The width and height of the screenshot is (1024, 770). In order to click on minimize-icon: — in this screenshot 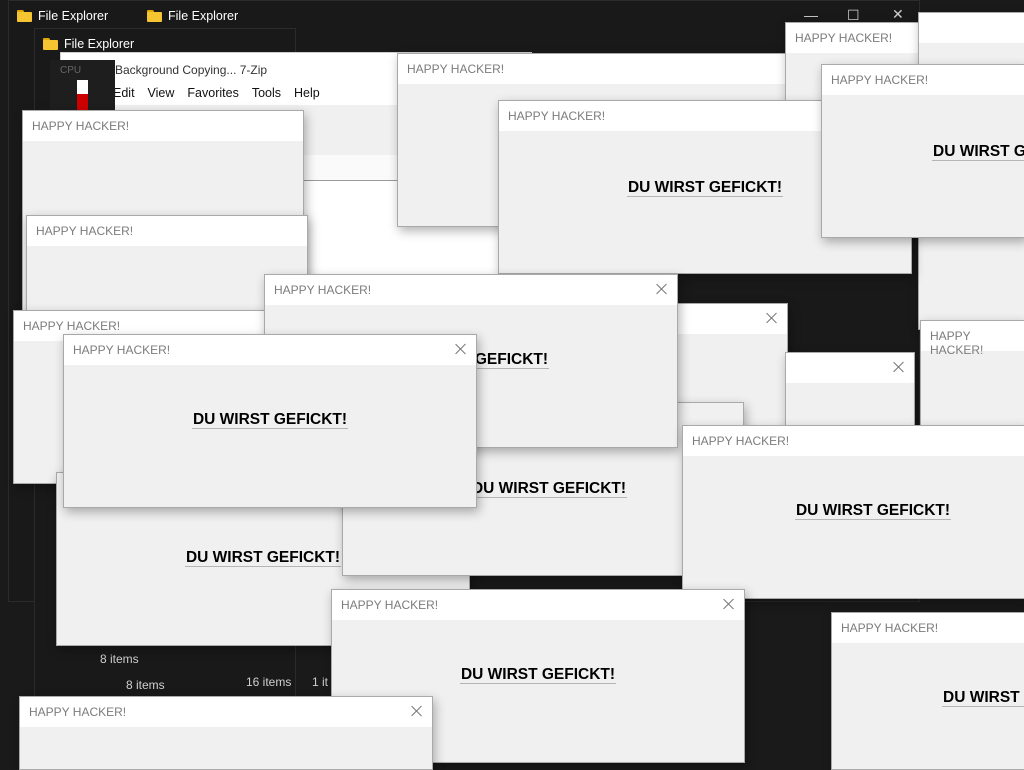, I will do `click(811, 15)`.